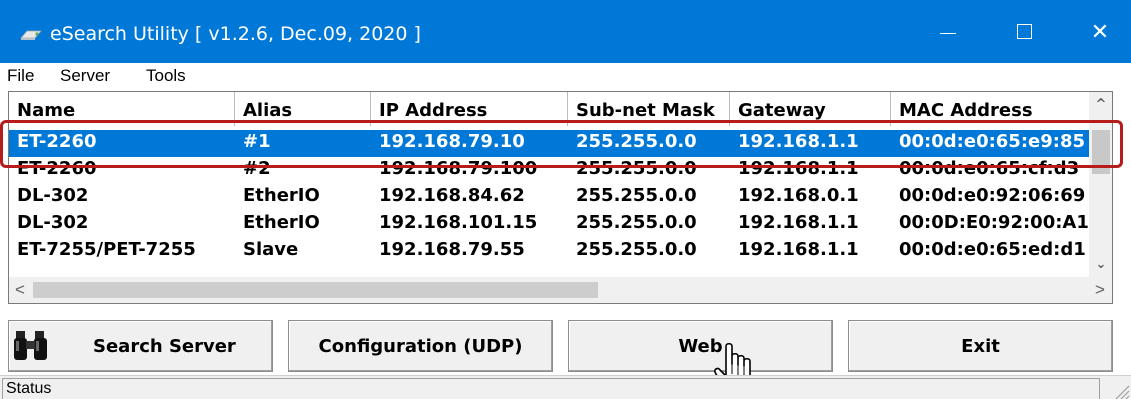 Image resolution: width=1131 pixels, height=399 pixels. I want to click on configuration-udp-button: Configuration (UDP), so click(420, 346).